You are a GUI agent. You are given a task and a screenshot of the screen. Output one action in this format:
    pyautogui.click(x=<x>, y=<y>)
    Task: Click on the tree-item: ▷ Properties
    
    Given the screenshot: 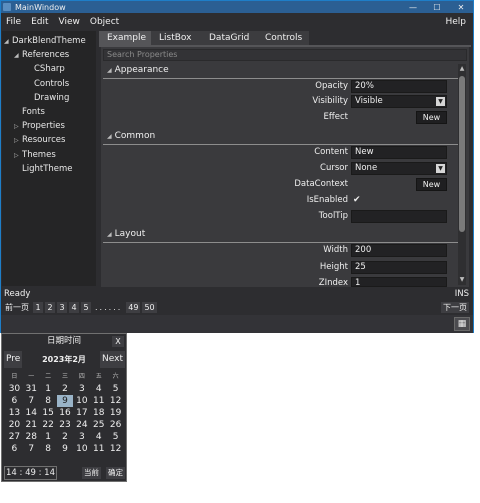 What is the action you would take?
    pyautogui.click(x=39, y=126)
    